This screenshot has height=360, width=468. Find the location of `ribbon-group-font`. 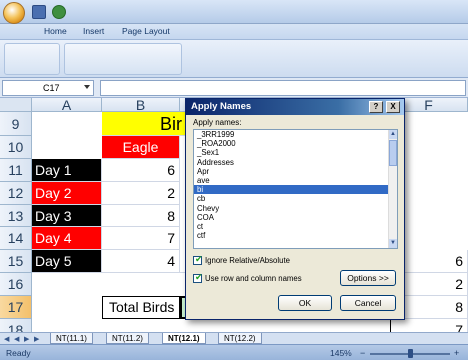

ribbon-group-font is located at coordinates (123, 59).